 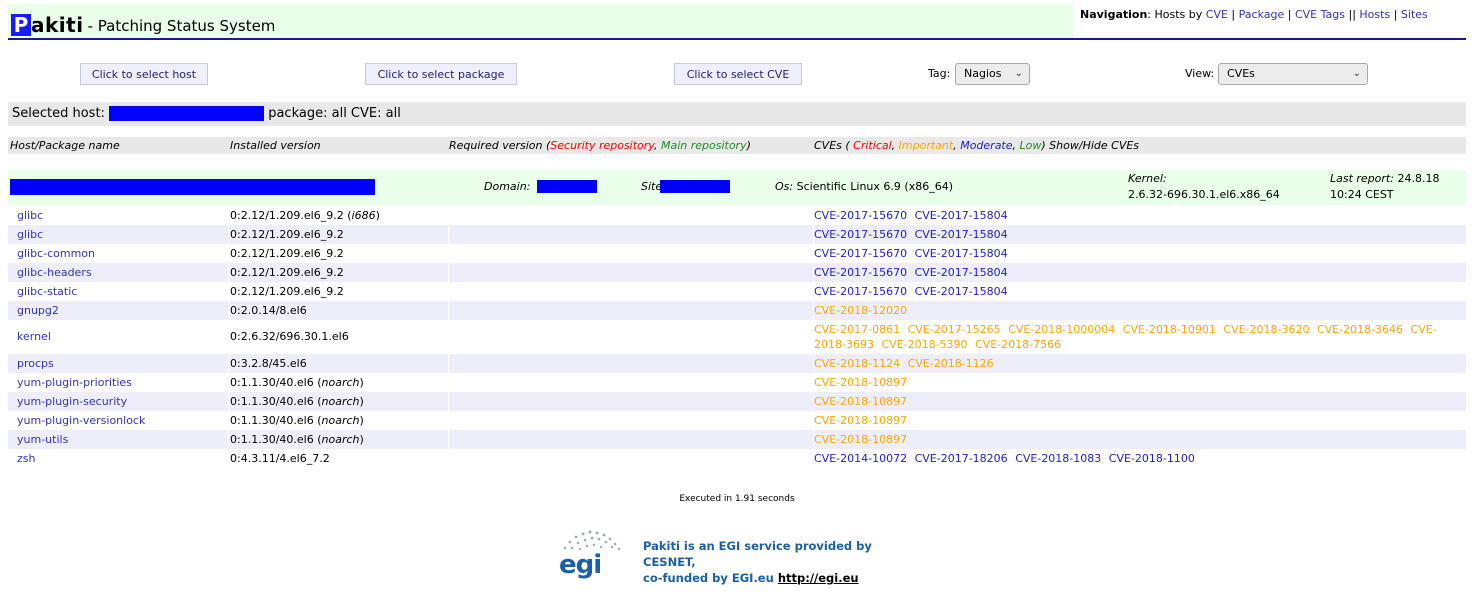 What do you see at coordinates (305, 215) in the screenshot?
I see `installed-version: 0:2.12/1.209.el6_9.2 (i686)` at bounding box center [305, 215].